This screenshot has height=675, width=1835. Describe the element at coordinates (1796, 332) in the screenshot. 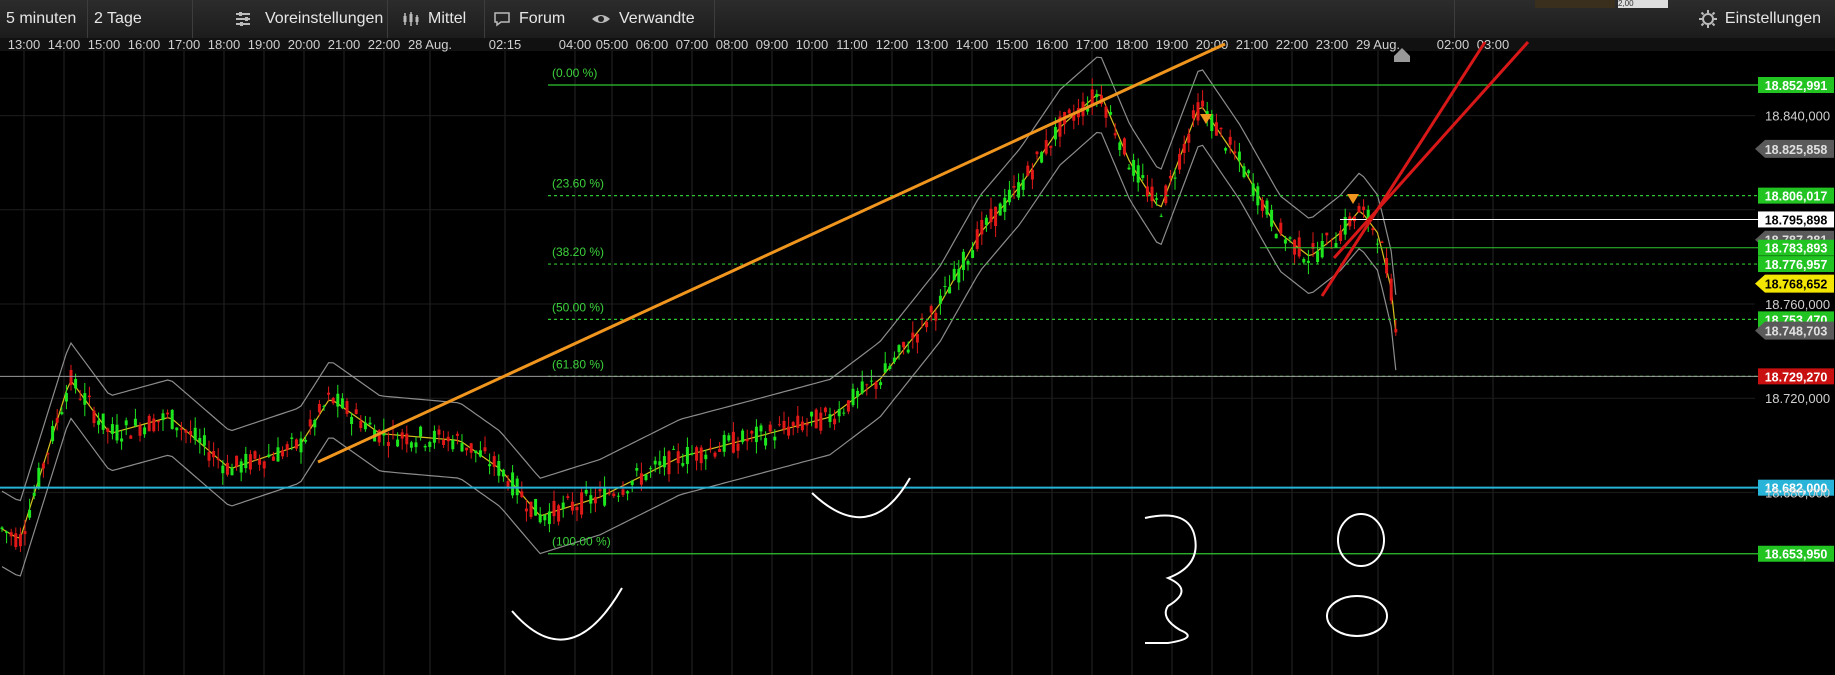

I see `price-label-text: 18.748,703` at that location.